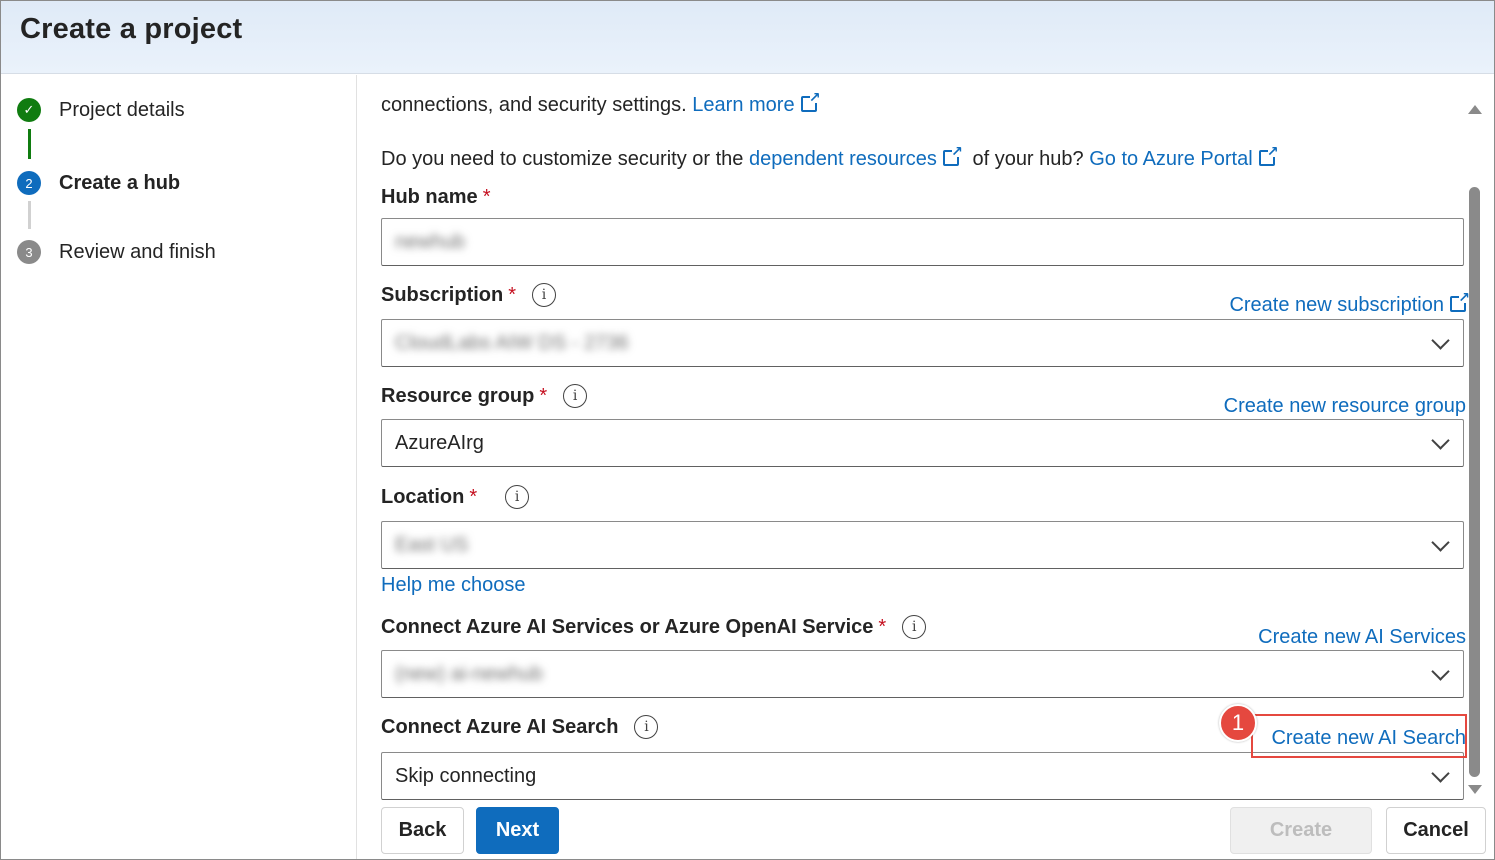  Describe the element at coordinates (1345, 406) in the screenshot. I see `create-new-resource-group-link: Create new resource group` at that location.